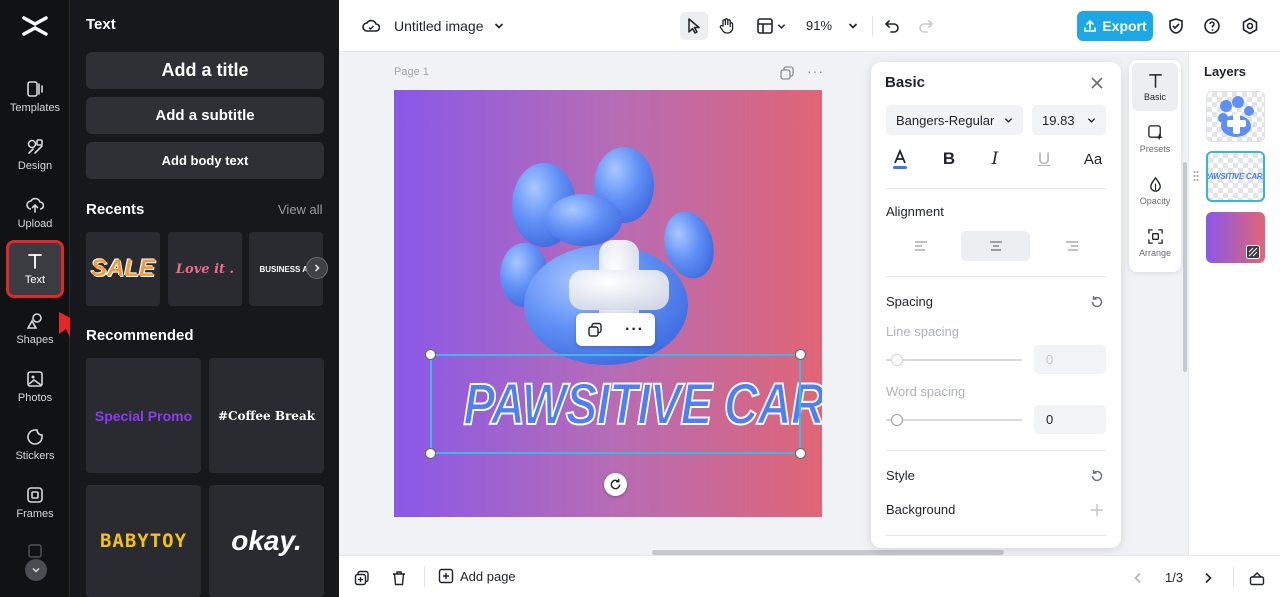 The width and height of the screenshot is (1280, 597). Describe the element at coordinates (787, 73) in the screenshot. I see `duplicate-page-icon` at that location.